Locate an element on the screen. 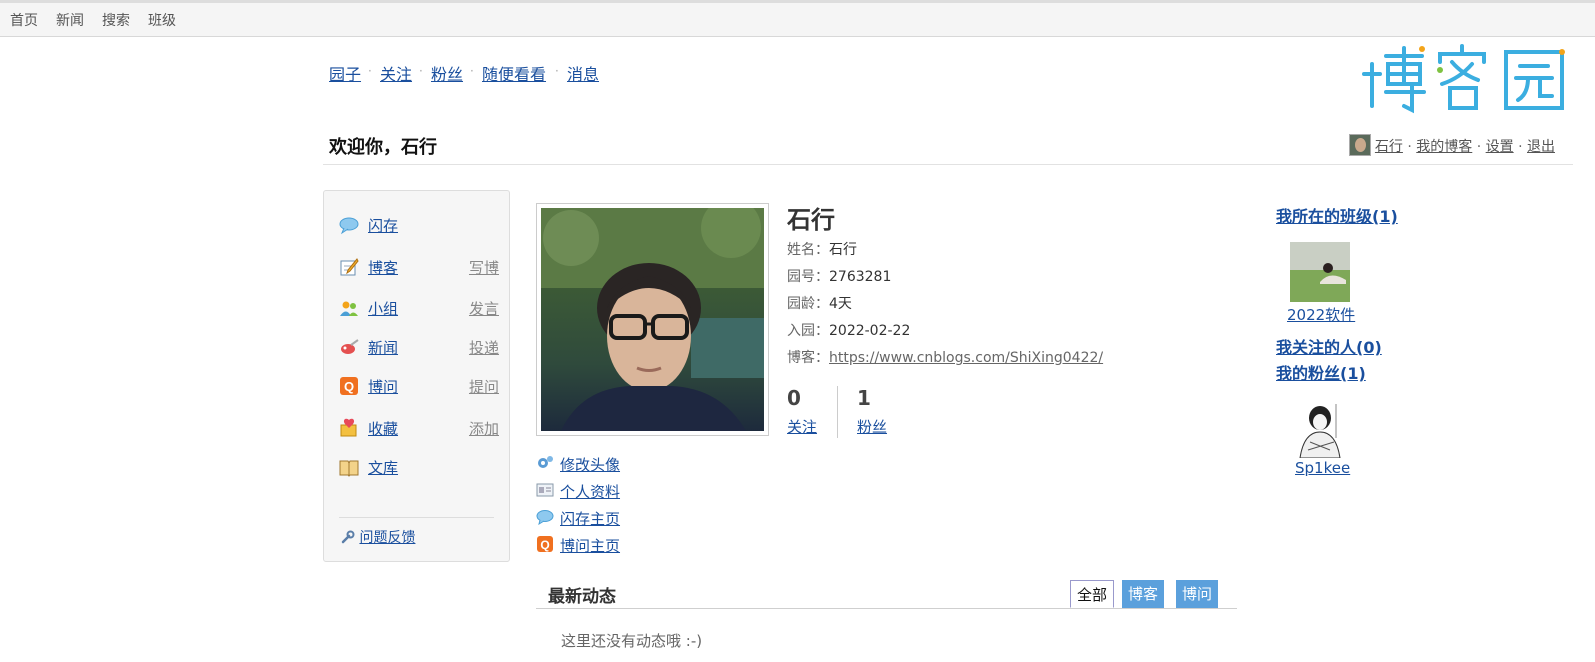 The width and height of the screenshot is (1595, 662). avatar-illustration is located at coordinates (652, 319).